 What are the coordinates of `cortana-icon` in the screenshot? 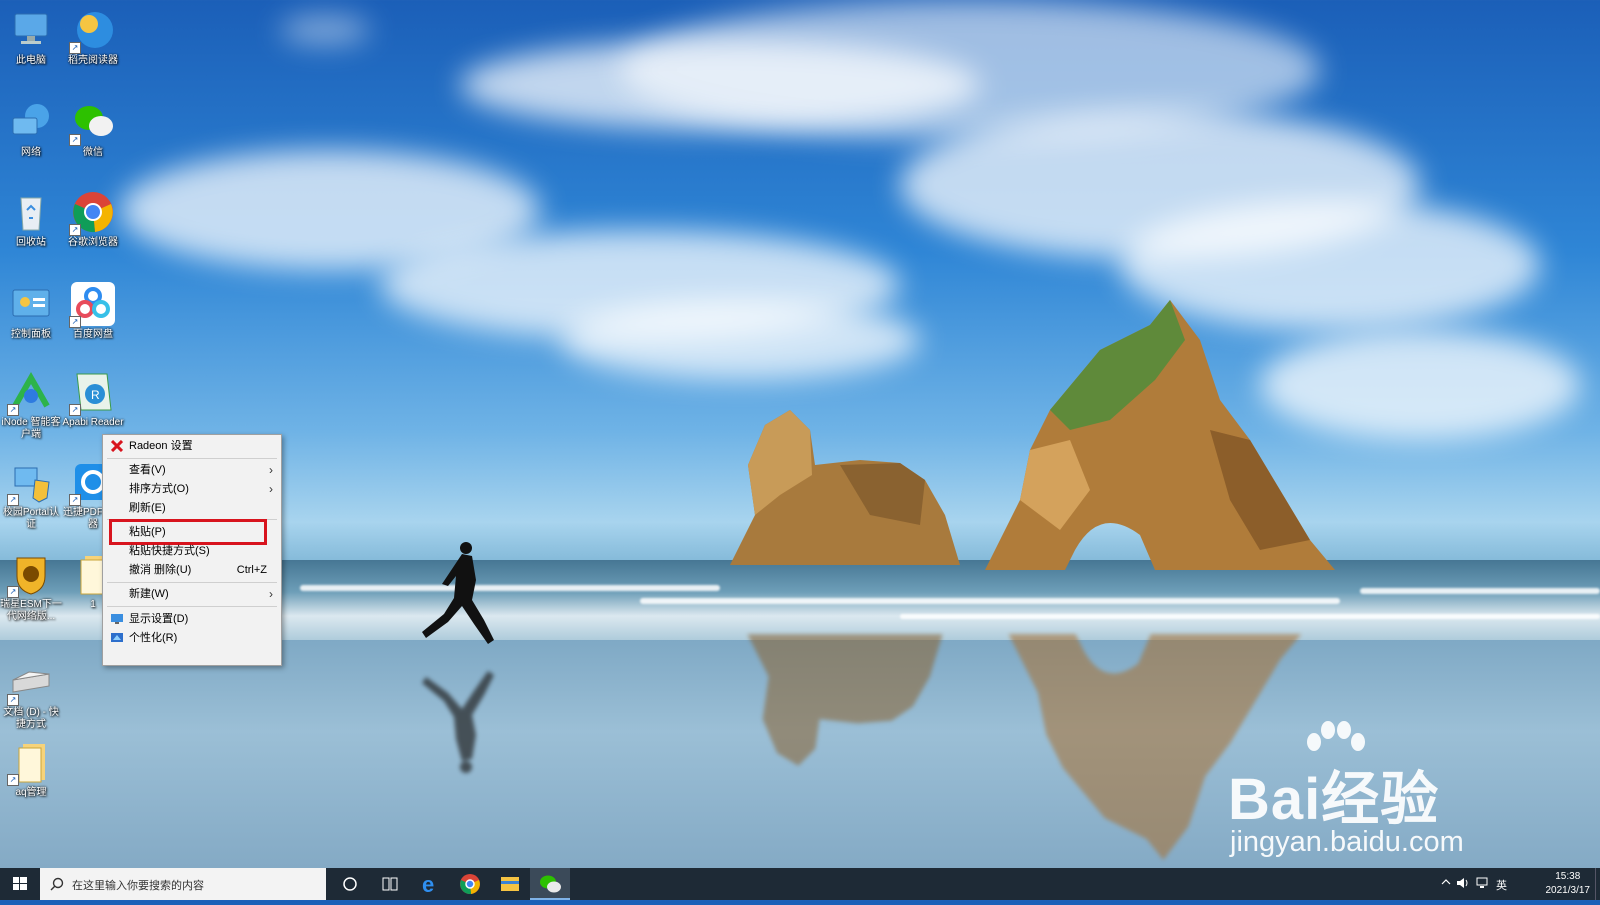 It's located at (350, 884).